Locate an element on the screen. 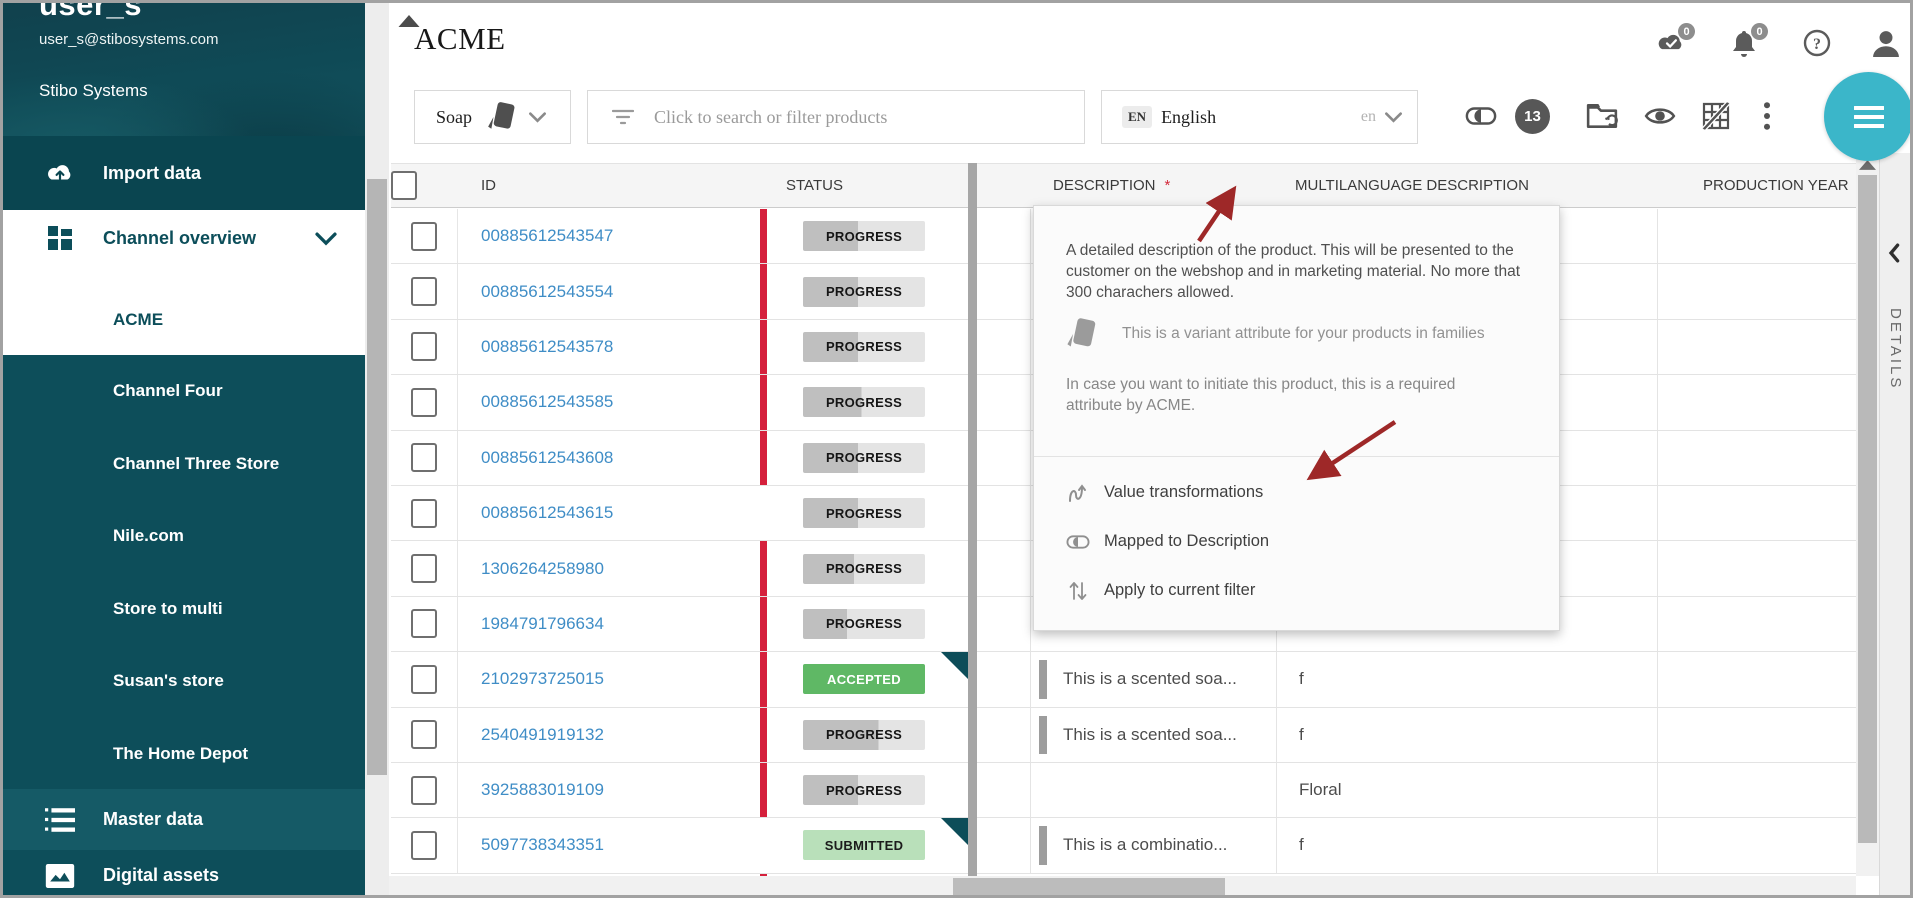 The height and width of the screenshot is (898, 1913). table-horizontal-scrollbar is located at coordinates (1110, 885).